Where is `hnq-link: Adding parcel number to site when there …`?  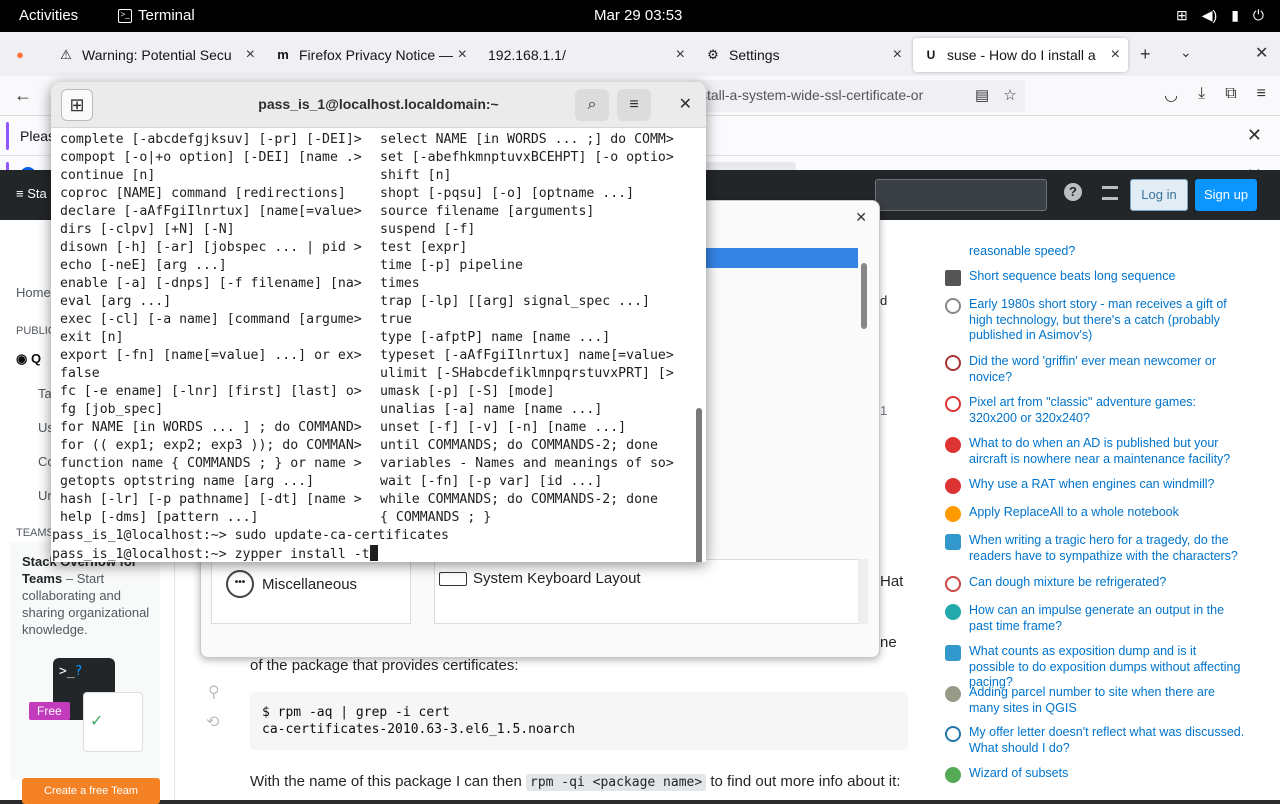
hnq-link: Adding parcel number to site when there … is located at coordinates (1107, 700).